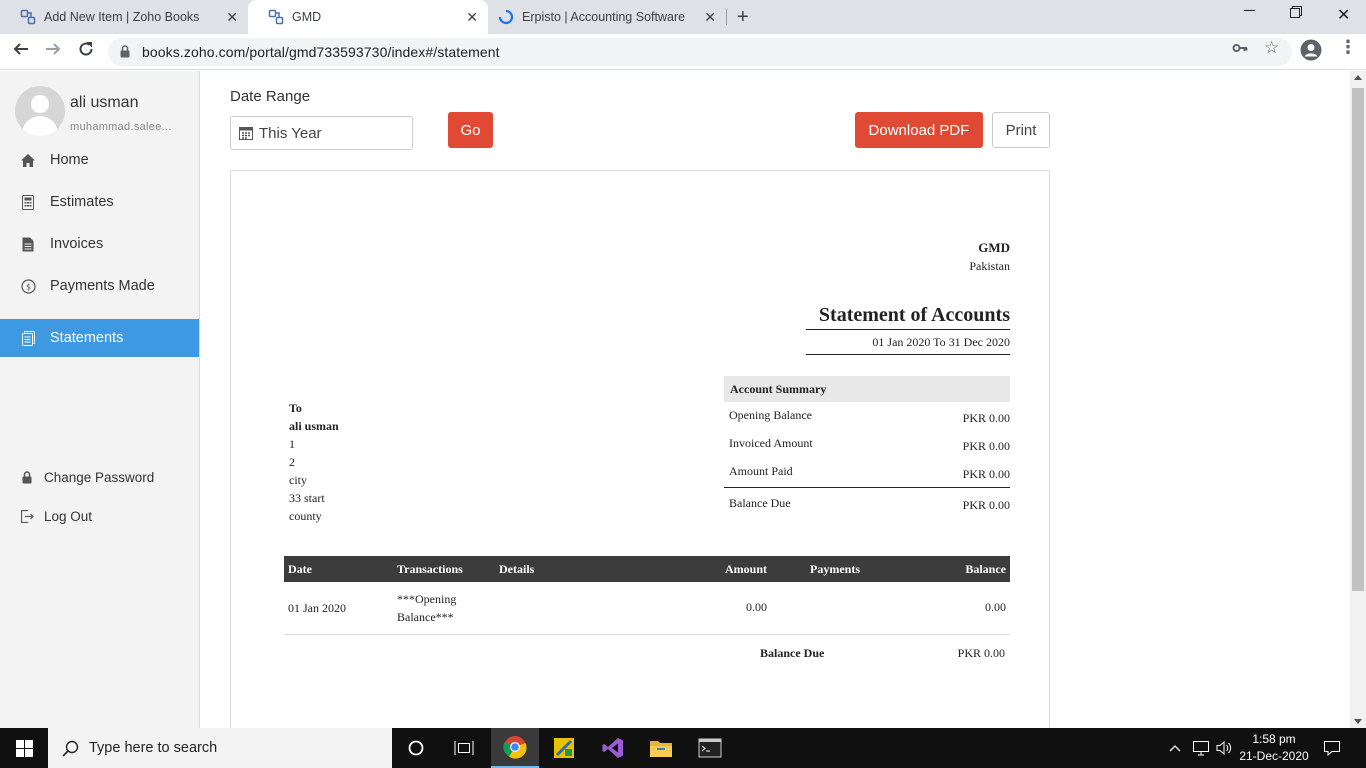  I want to click on forward-icon, so click(53, 51).